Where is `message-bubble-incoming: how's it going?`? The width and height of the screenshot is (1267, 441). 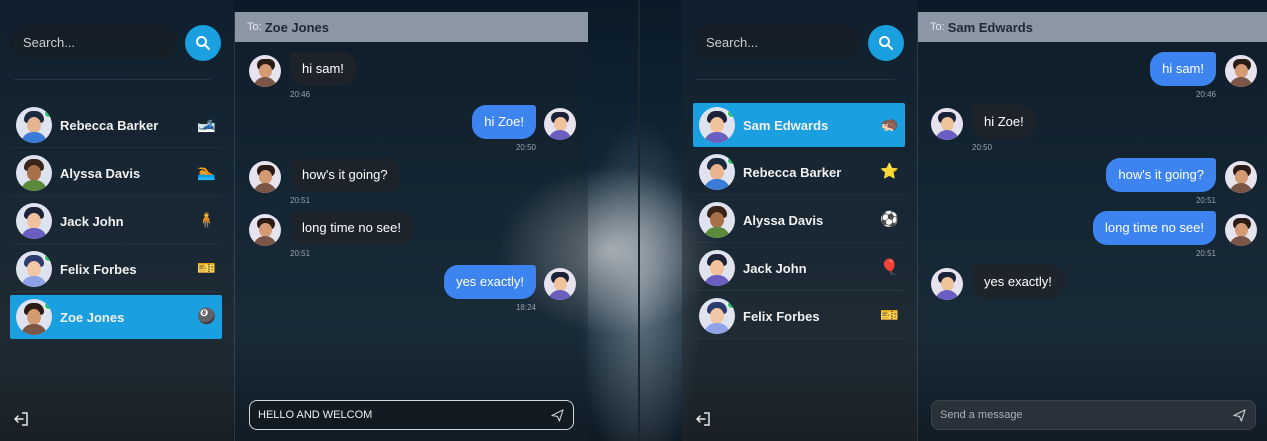
message-bubble-incoming: how's it going? is located at coordinates (345, 175).